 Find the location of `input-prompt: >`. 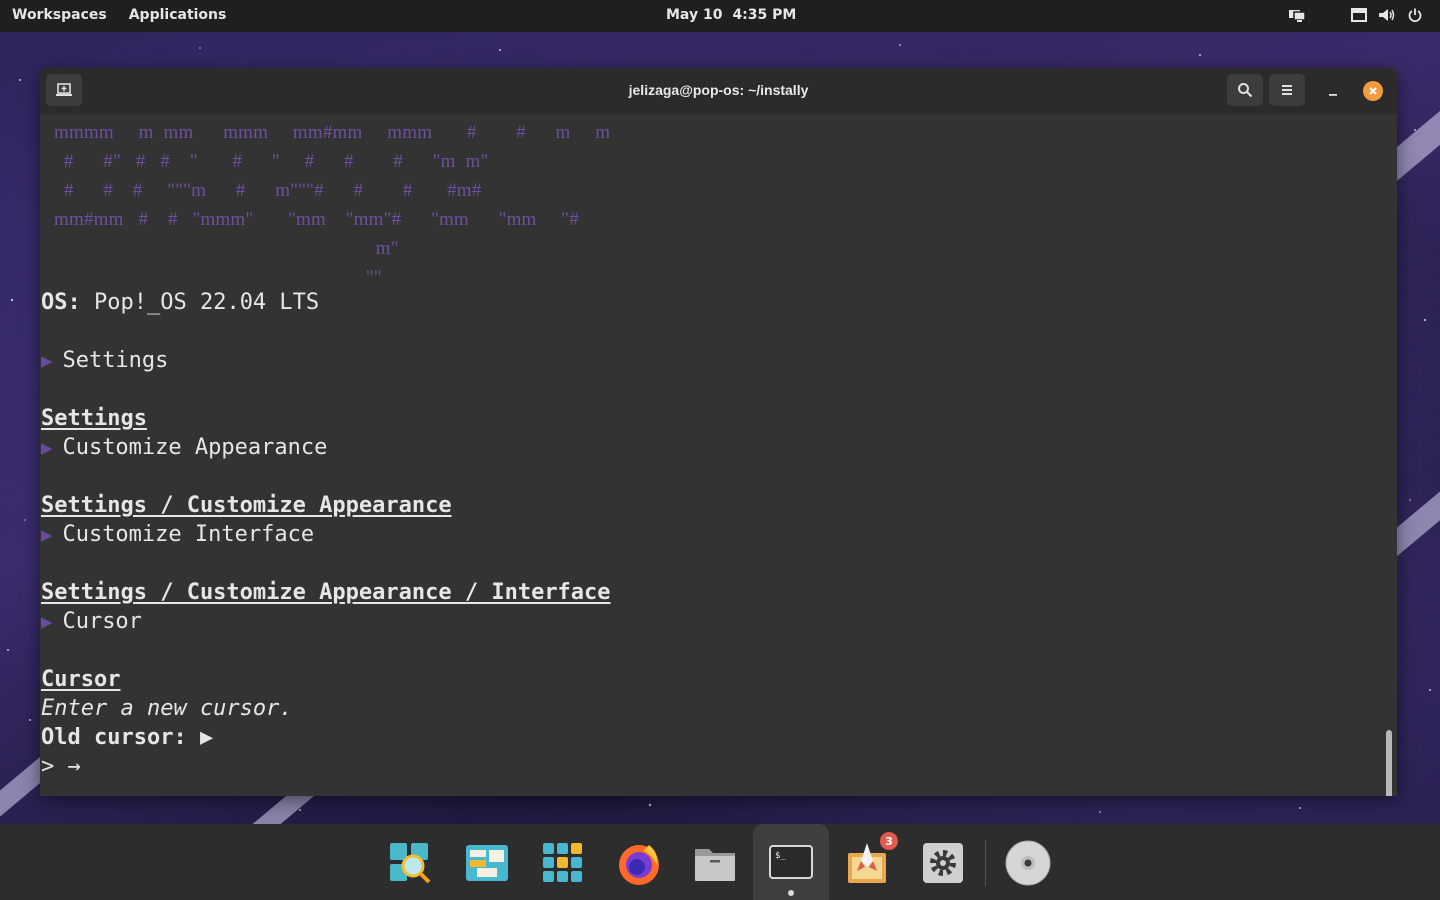

input-prompt: > is located at coordinates (48, 766).